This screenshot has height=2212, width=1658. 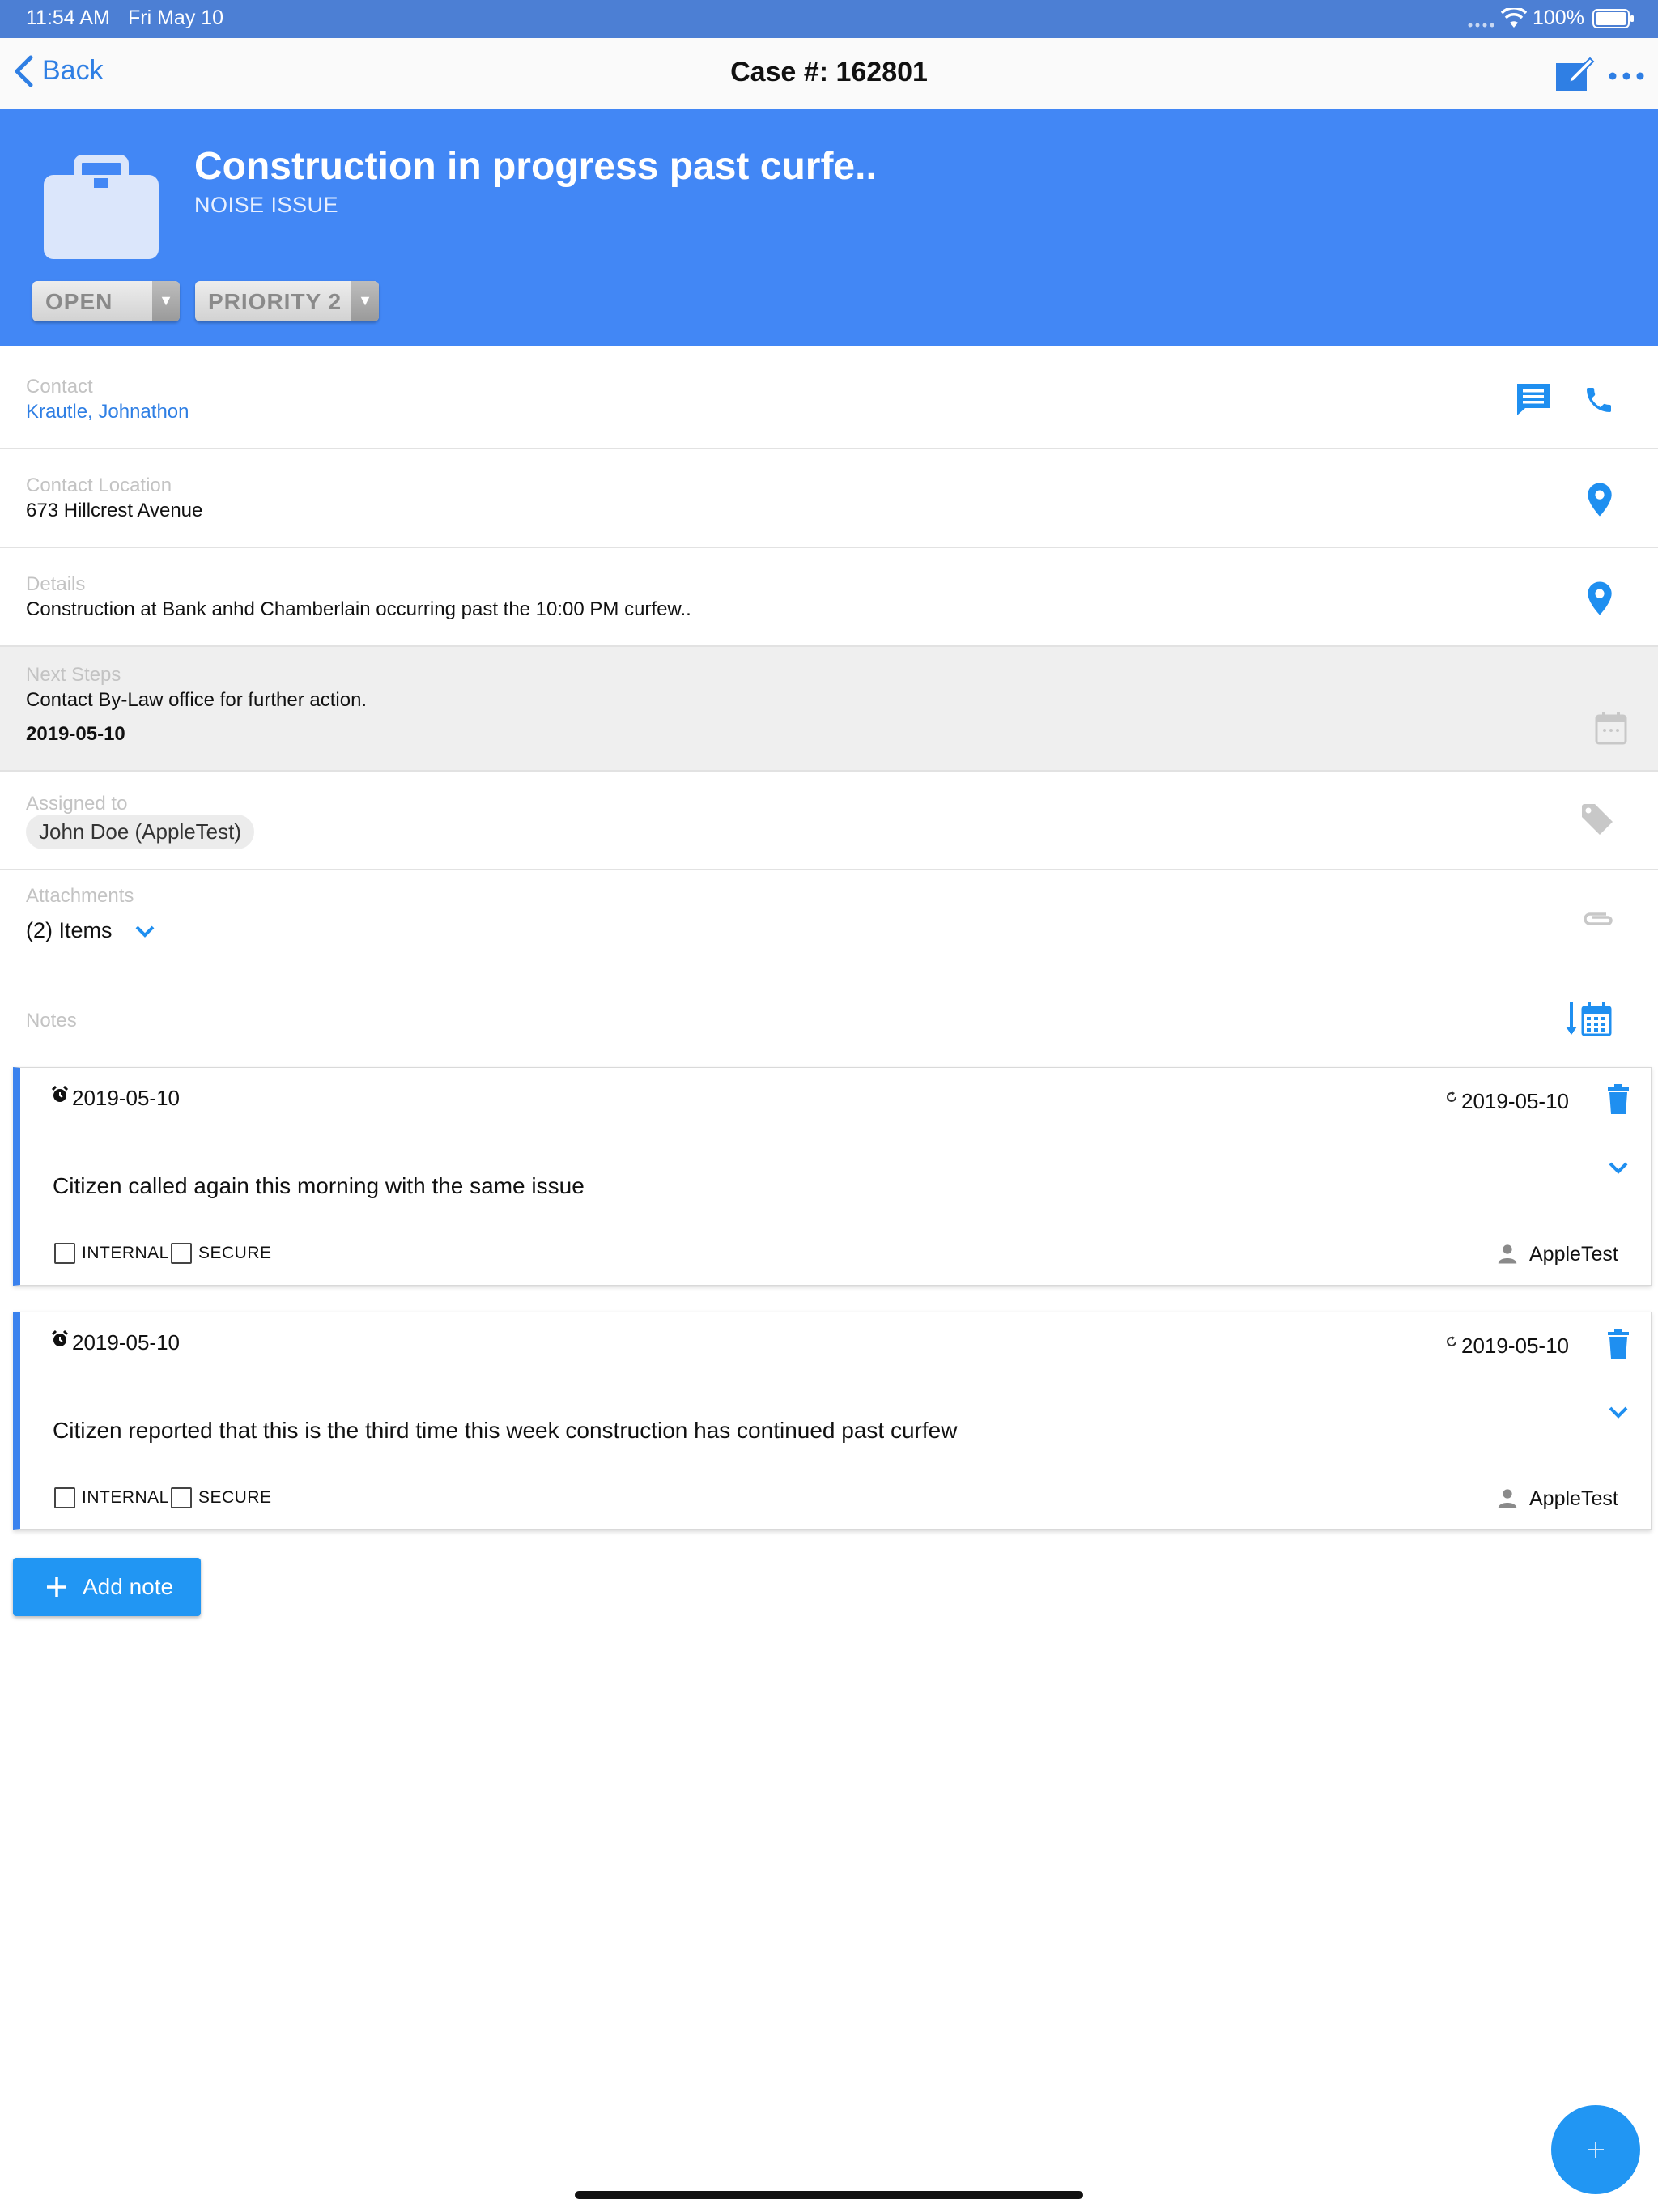 What do you see at coordinates (73, 675) in the screenshot?
I see `next-steps-label: Next Steps` at bounding box center [73, 675].